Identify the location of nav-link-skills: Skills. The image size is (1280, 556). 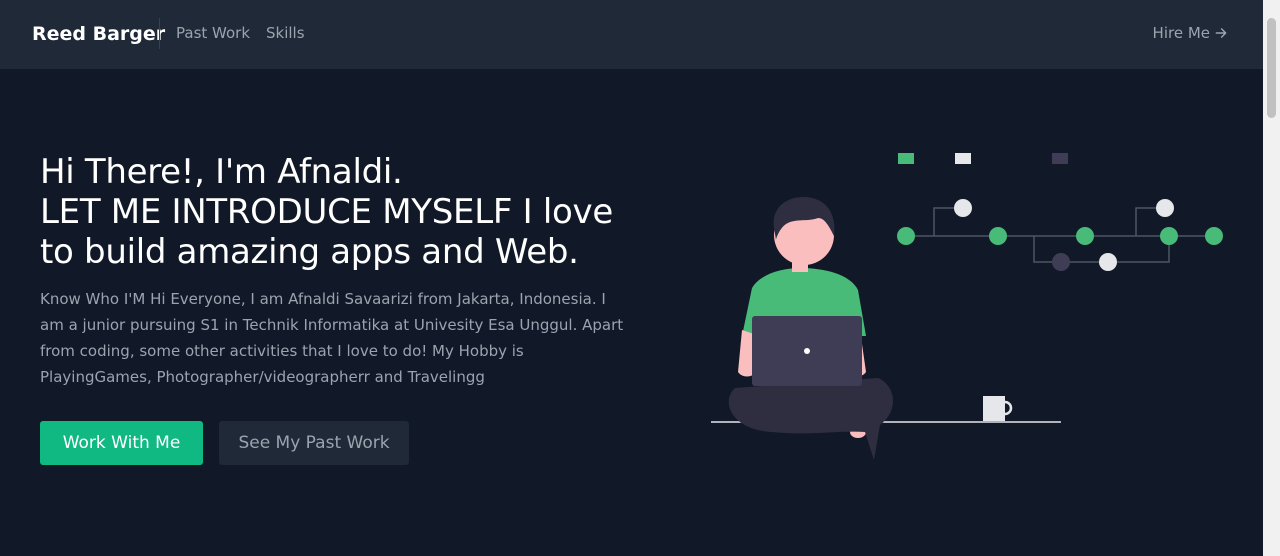
(285, 33).